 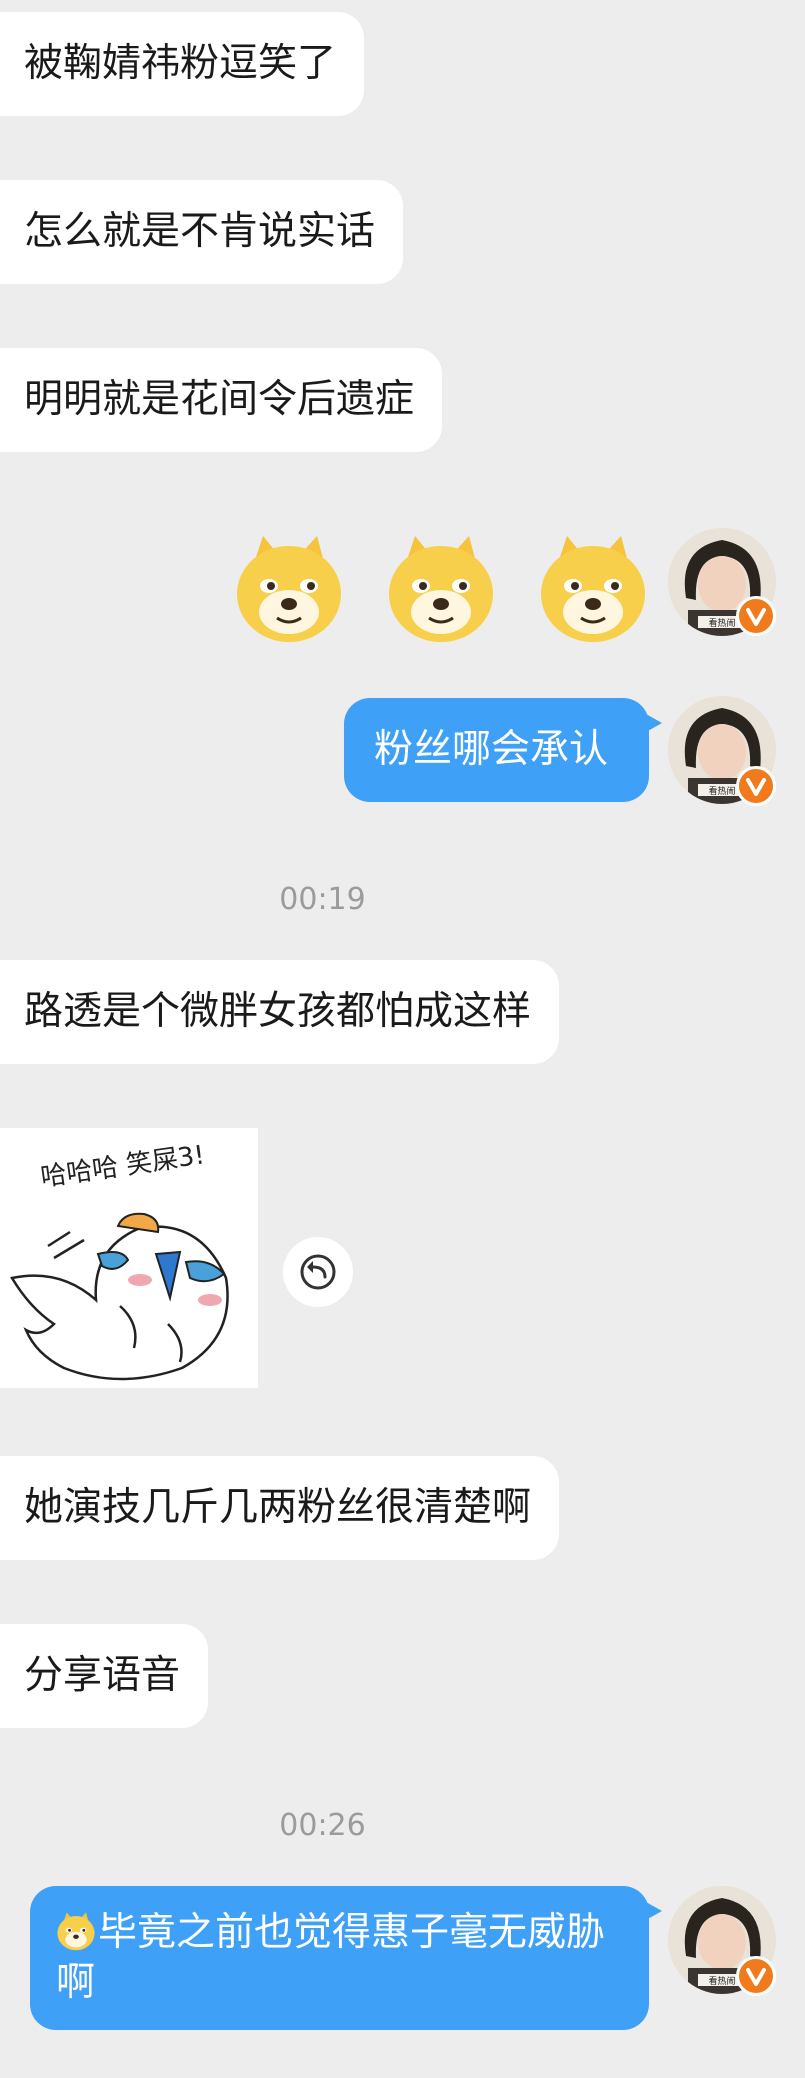 I want to click on sticker-image: 哈哈哈 笑屎3!, so click(x=129, y=1258).